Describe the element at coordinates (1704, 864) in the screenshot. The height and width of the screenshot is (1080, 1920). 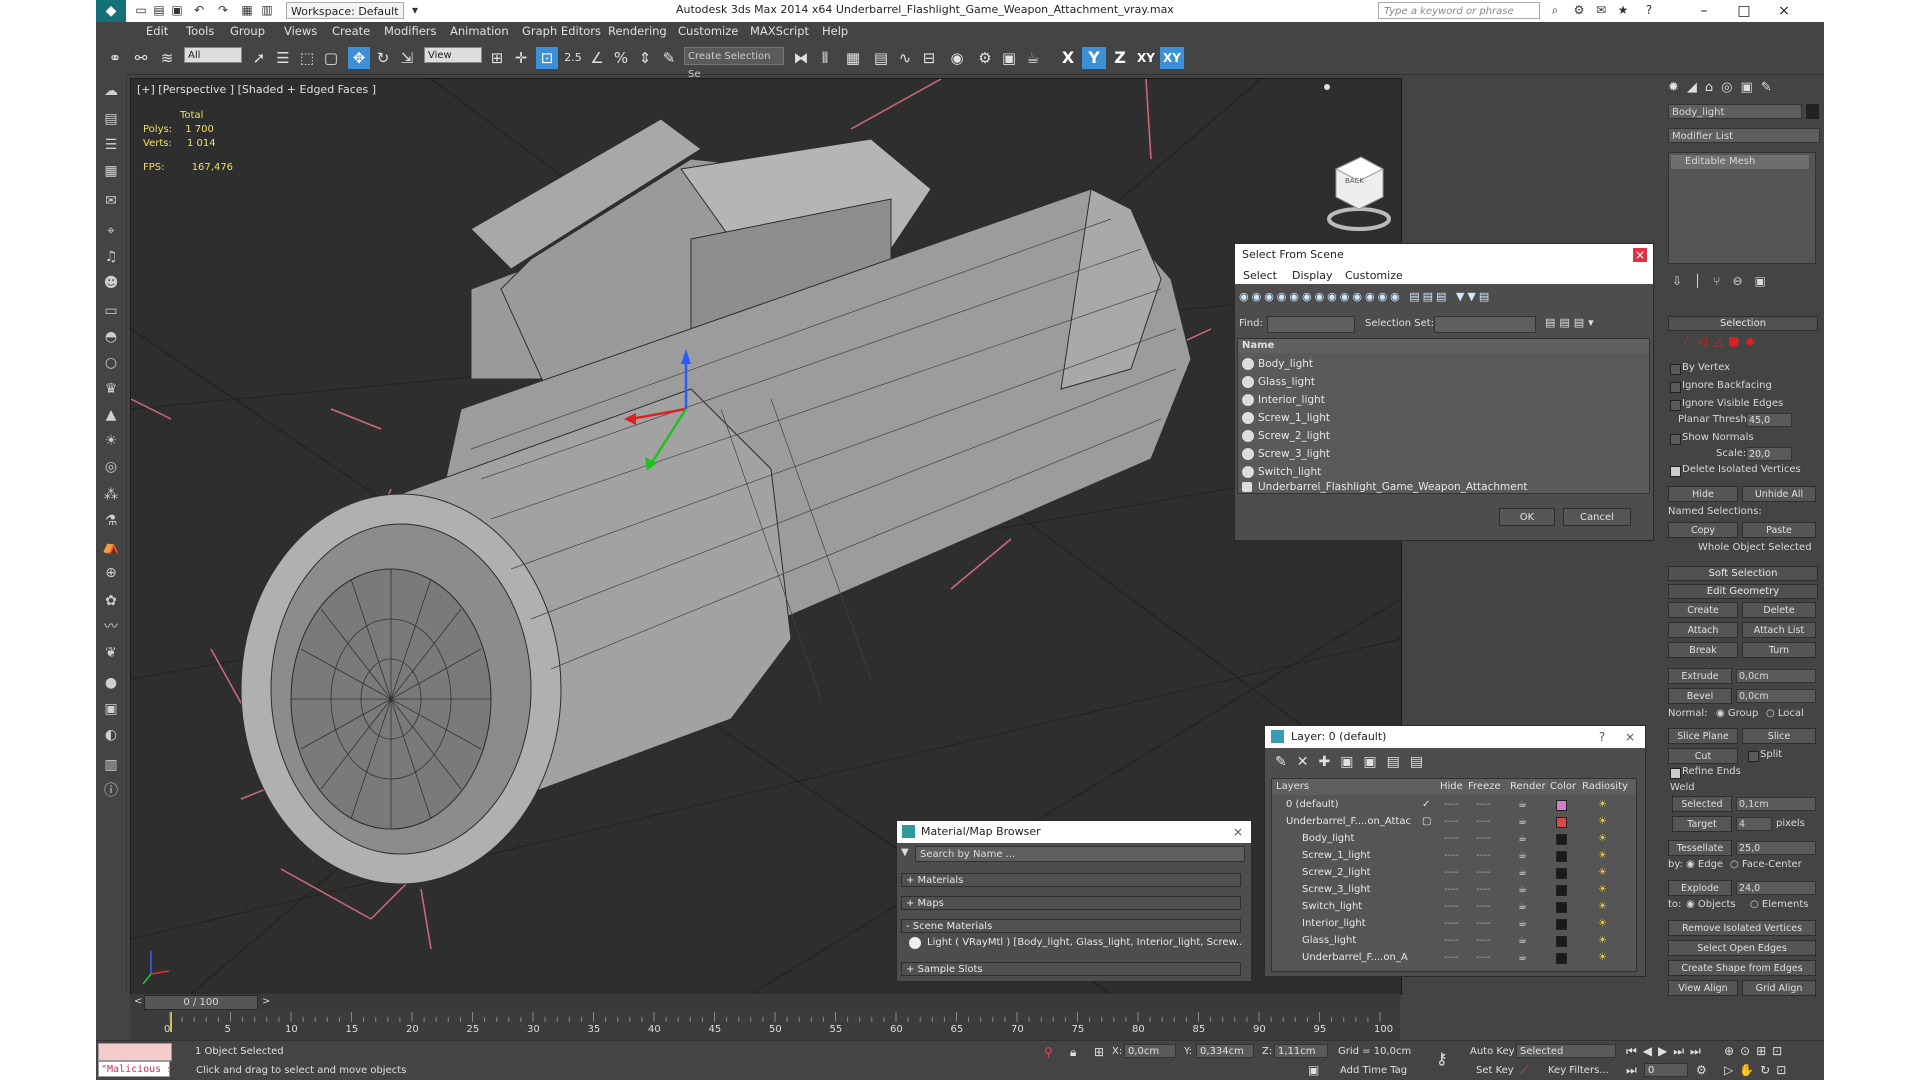
I see `by-edge-radio: ◉ Edge` at that location.